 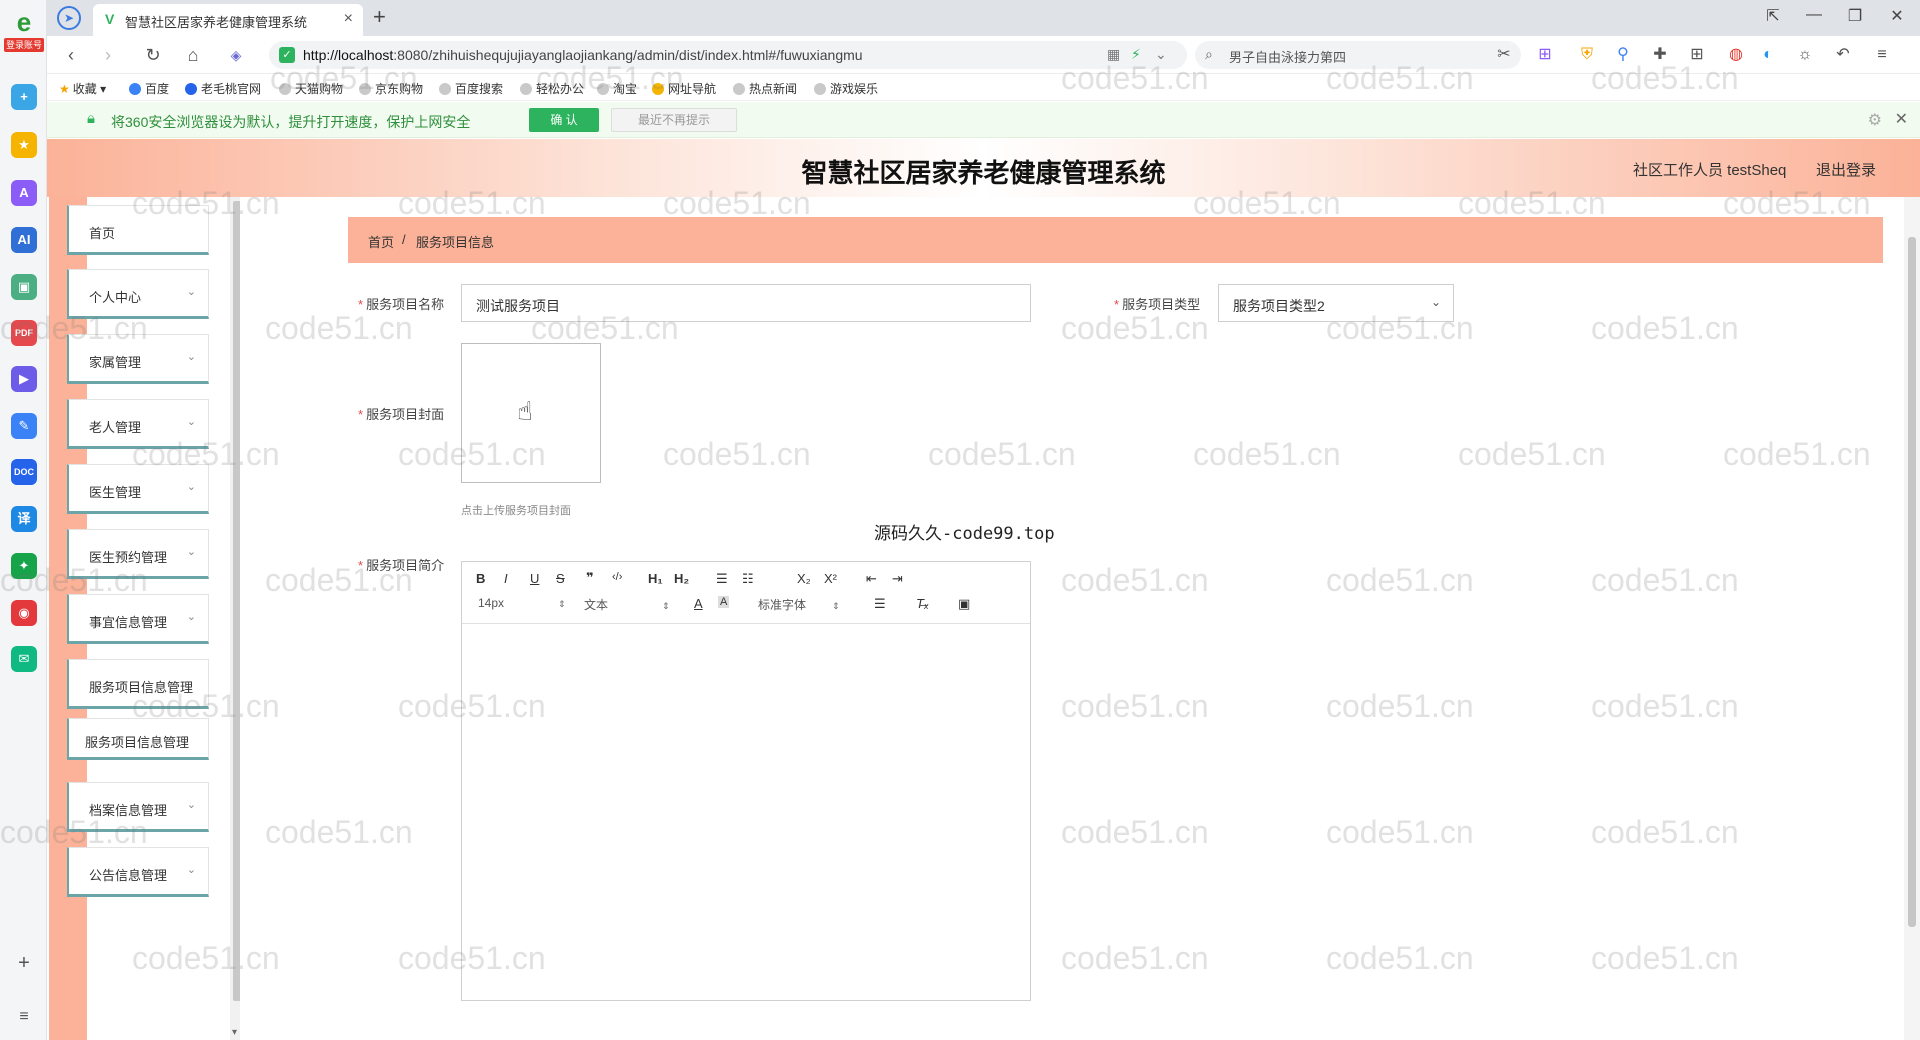 I want to click on page-scrollbar, so click(x=1912, y=618).